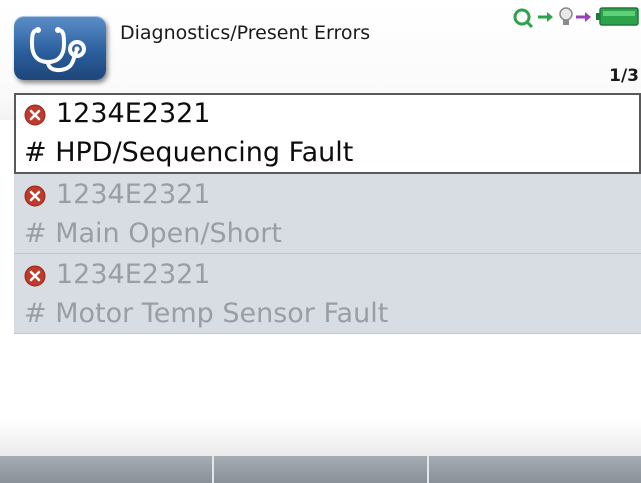 Image resolution: width=641 pixels, height=483 pixels. What do you see at coordinates (106, 469) in the screenshot?
I see `softkey-left` at bounding box center [106, 469].